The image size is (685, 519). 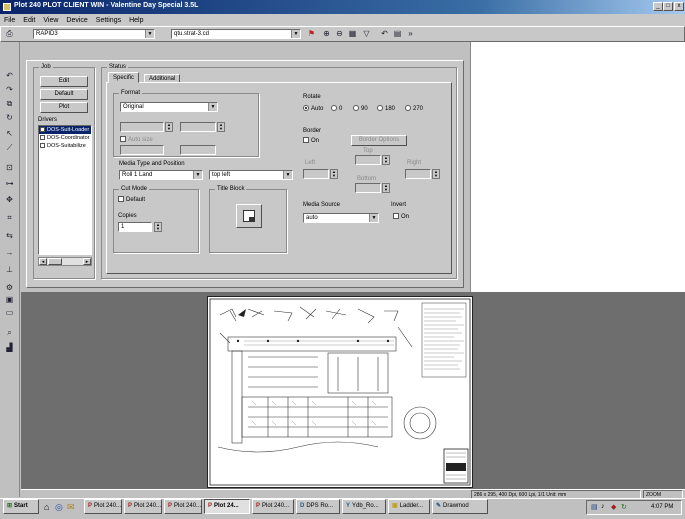 What do you see at coordinates (9, 89) in the screenshot?
I see `redo-icon: ↷` at bounding box center [9, 89].